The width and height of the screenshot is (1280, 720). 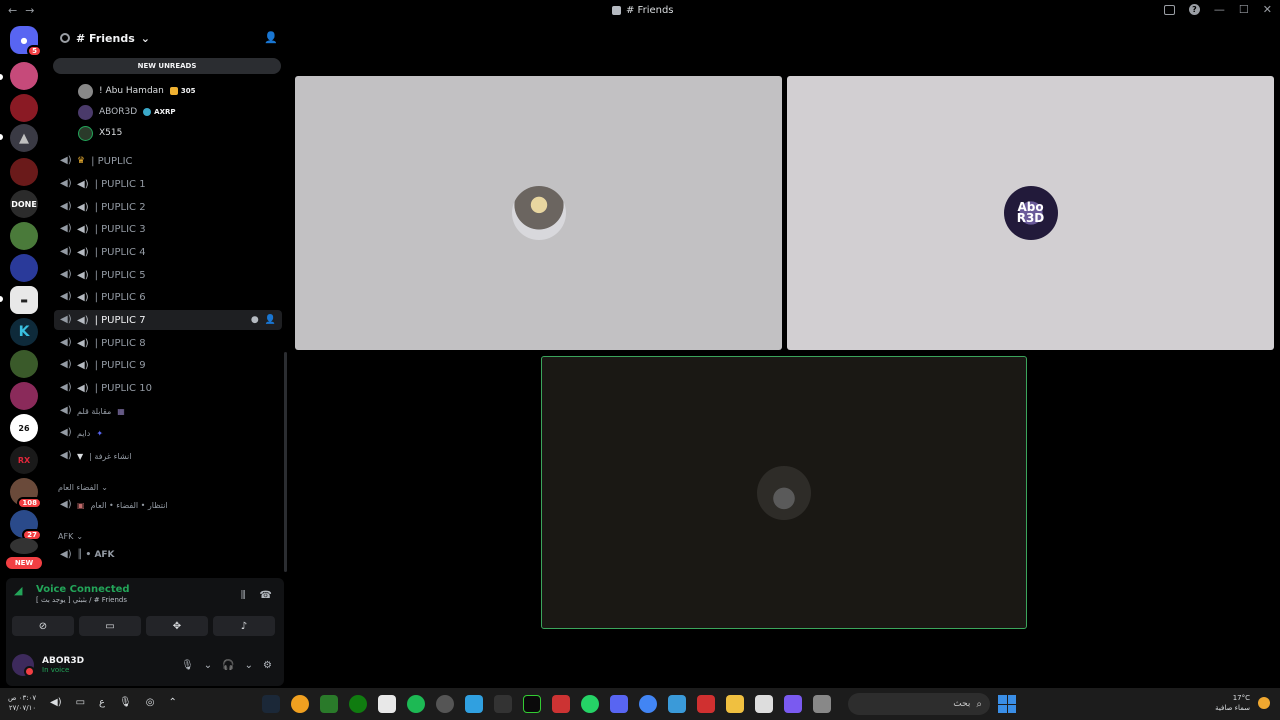 What do you see at coordinates (168, 275) in the screenshot?
I see `voice-channel: ◀) ◀) | PUPLIC 5` at bounding box center [168, 275].